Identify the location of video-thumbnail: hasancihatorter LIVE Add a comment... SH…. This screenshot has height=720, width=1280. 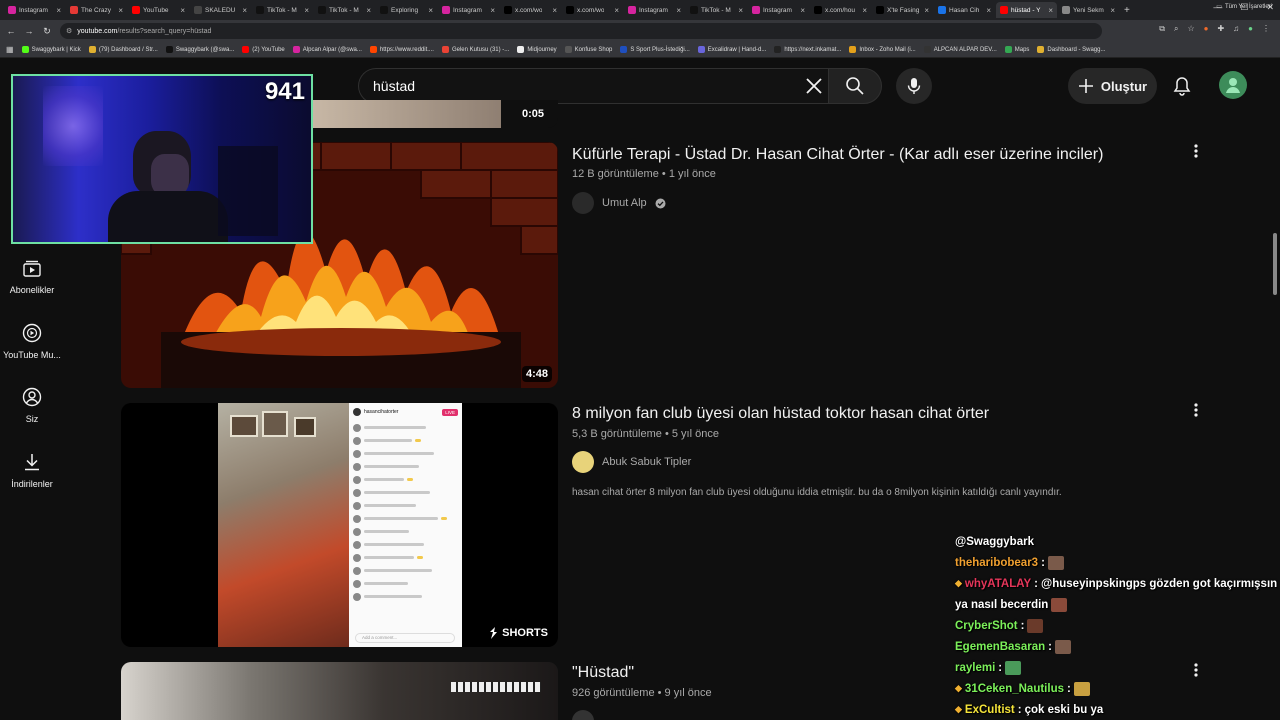
(339, 525).